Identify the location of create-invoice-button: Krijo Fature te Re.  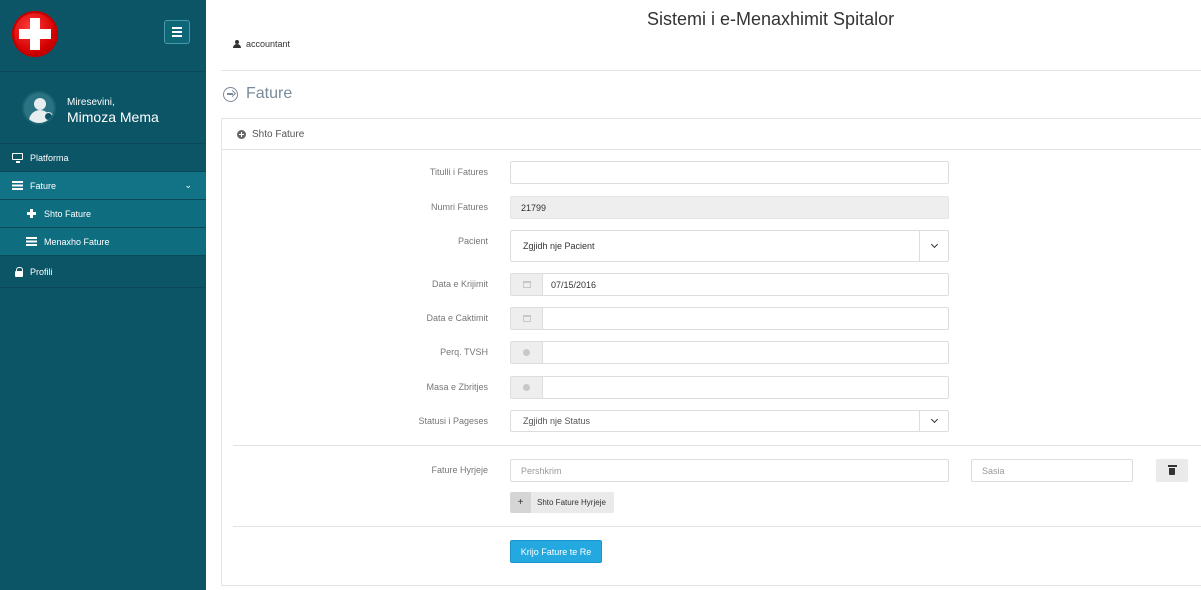
(556, 551).